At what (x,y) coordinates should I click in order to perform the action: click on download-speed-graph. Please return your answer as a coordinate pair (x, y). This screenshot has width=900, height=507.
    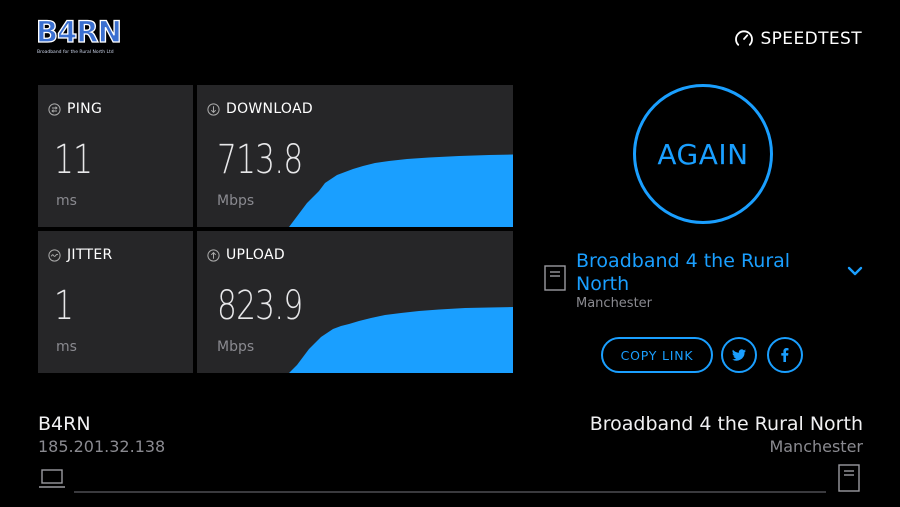
    Looking at the image, I should click on (401, 190).